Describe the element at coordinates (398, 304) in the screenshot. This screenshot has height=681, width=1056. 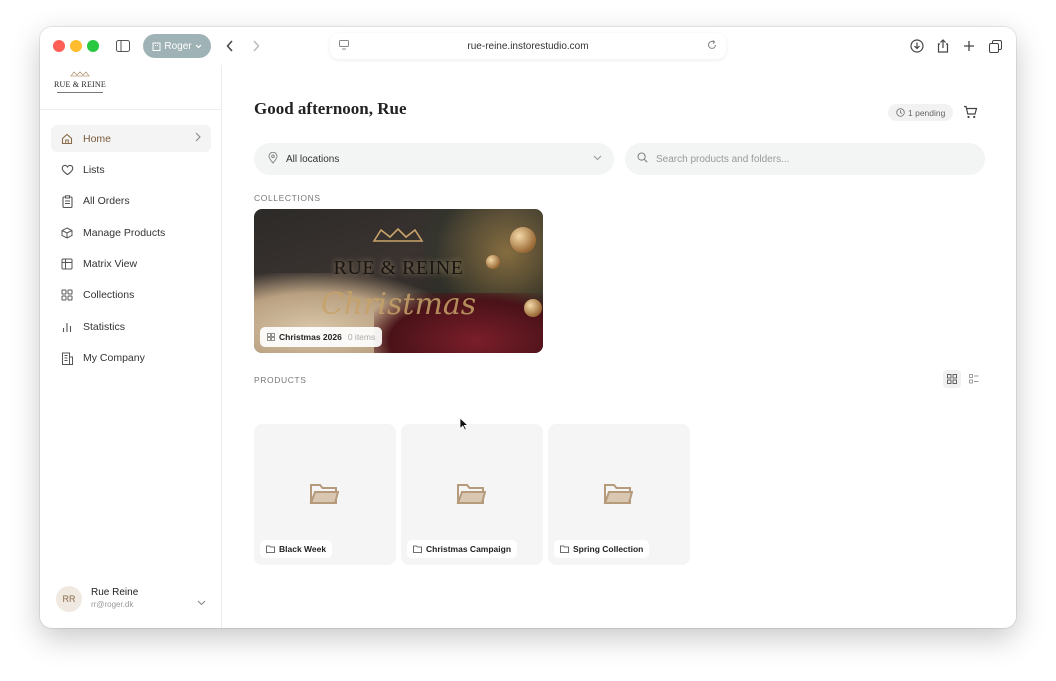
I see `collection-script-text: Christmas` at that location.